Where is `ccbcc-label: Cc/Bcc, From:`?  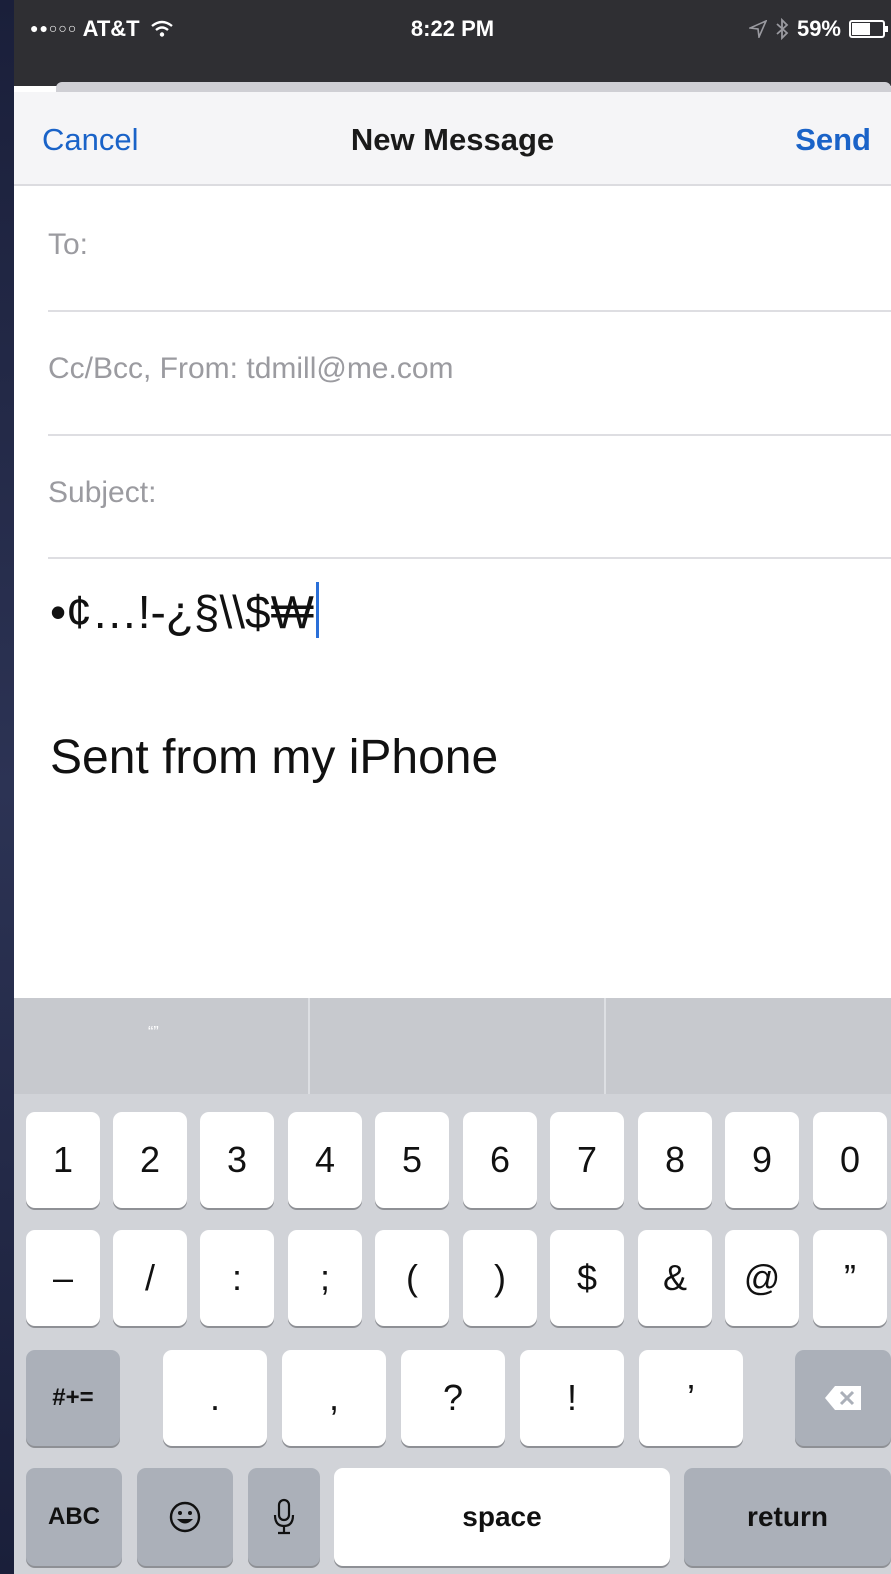 ccbcc-label: Cc/Bcc, From: is located at coordinates (143, 368).